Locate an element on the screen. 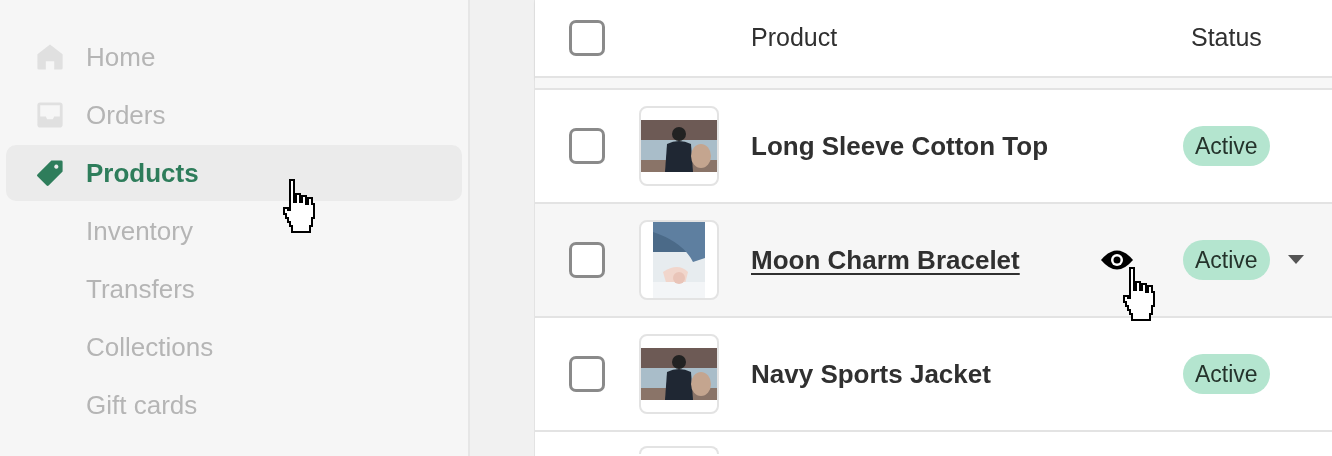 Image resolution: width=1332 pixels, height=456 pixels. product-link: Moon Charm Bracelet is located at coordinates (885, 260).